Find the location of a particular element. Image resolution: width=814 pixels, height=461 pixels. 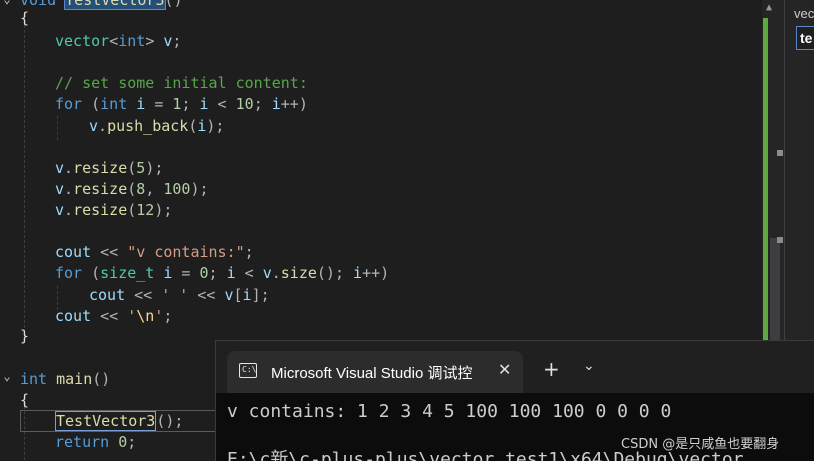

code-line: int main() is located at coordinates (65, 379).